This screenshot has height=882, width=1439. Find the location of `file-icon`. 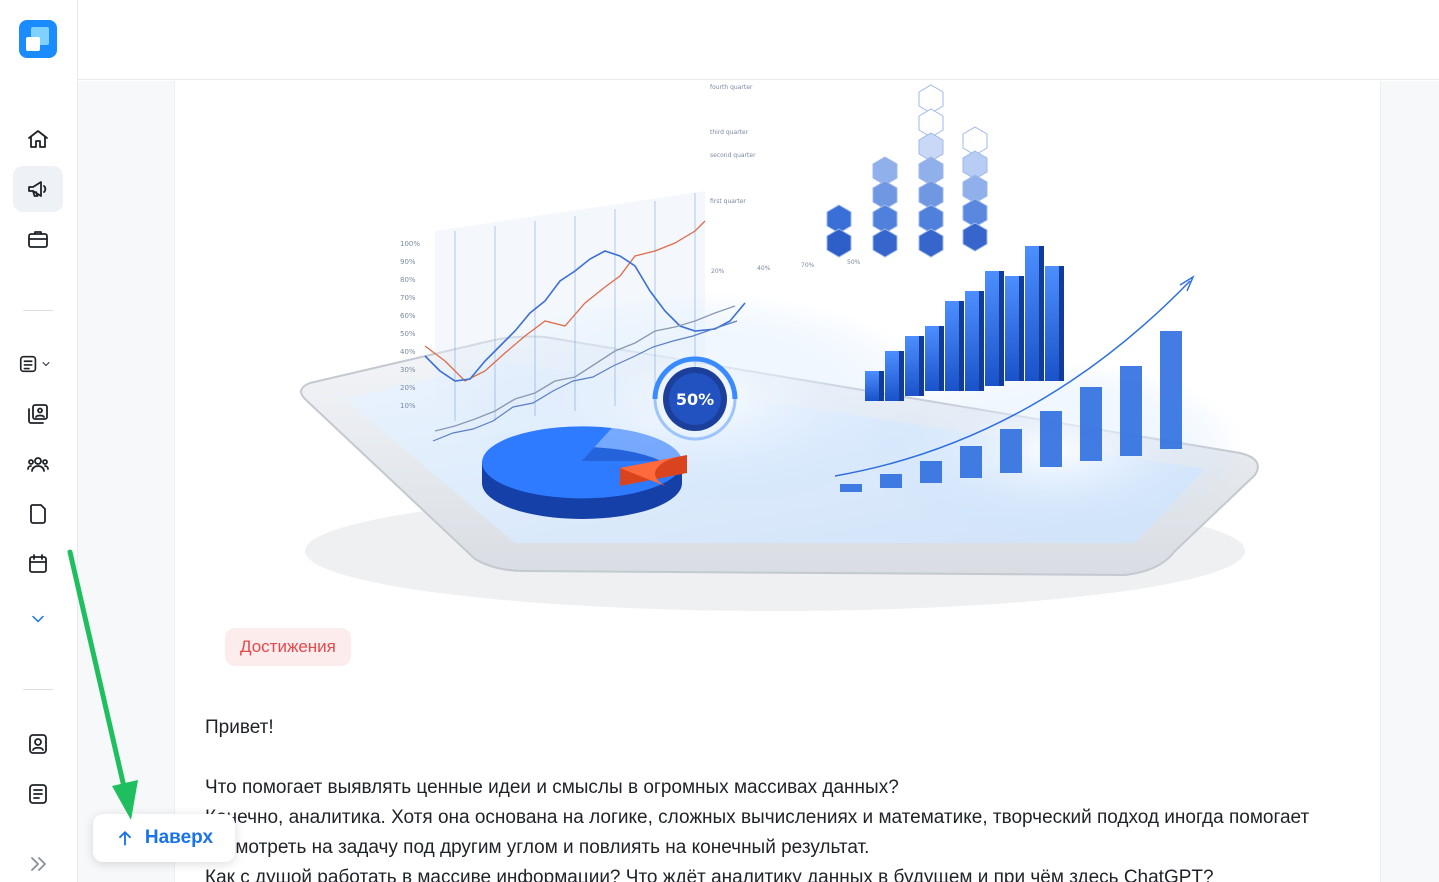

file-icon is located at coordinates (38, 514).